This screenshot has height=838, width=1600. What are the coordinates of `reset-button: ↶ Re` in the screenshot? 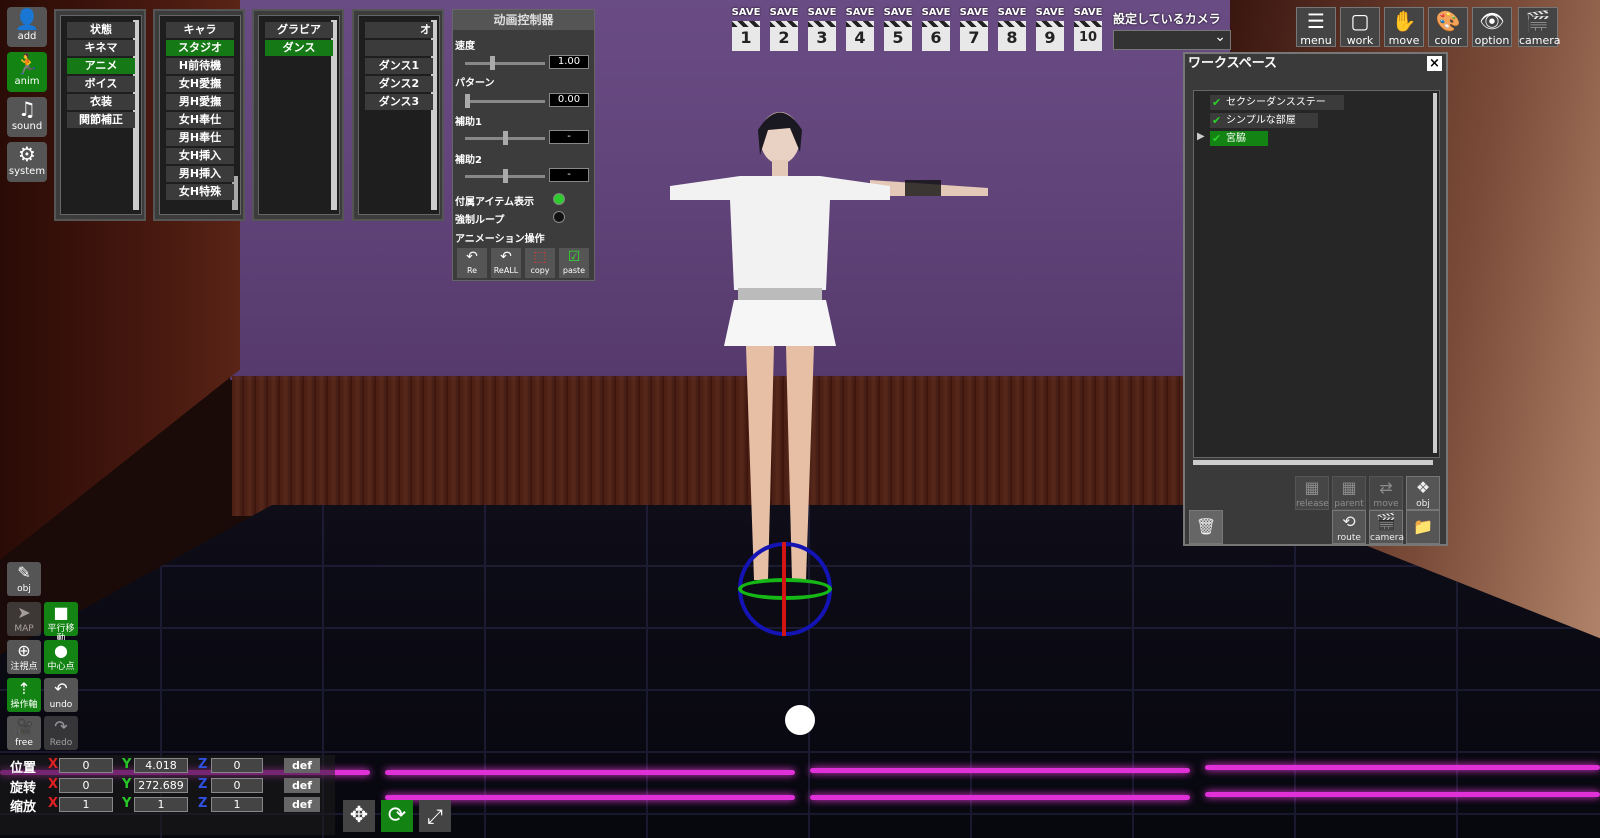 It's located at (472, 263).